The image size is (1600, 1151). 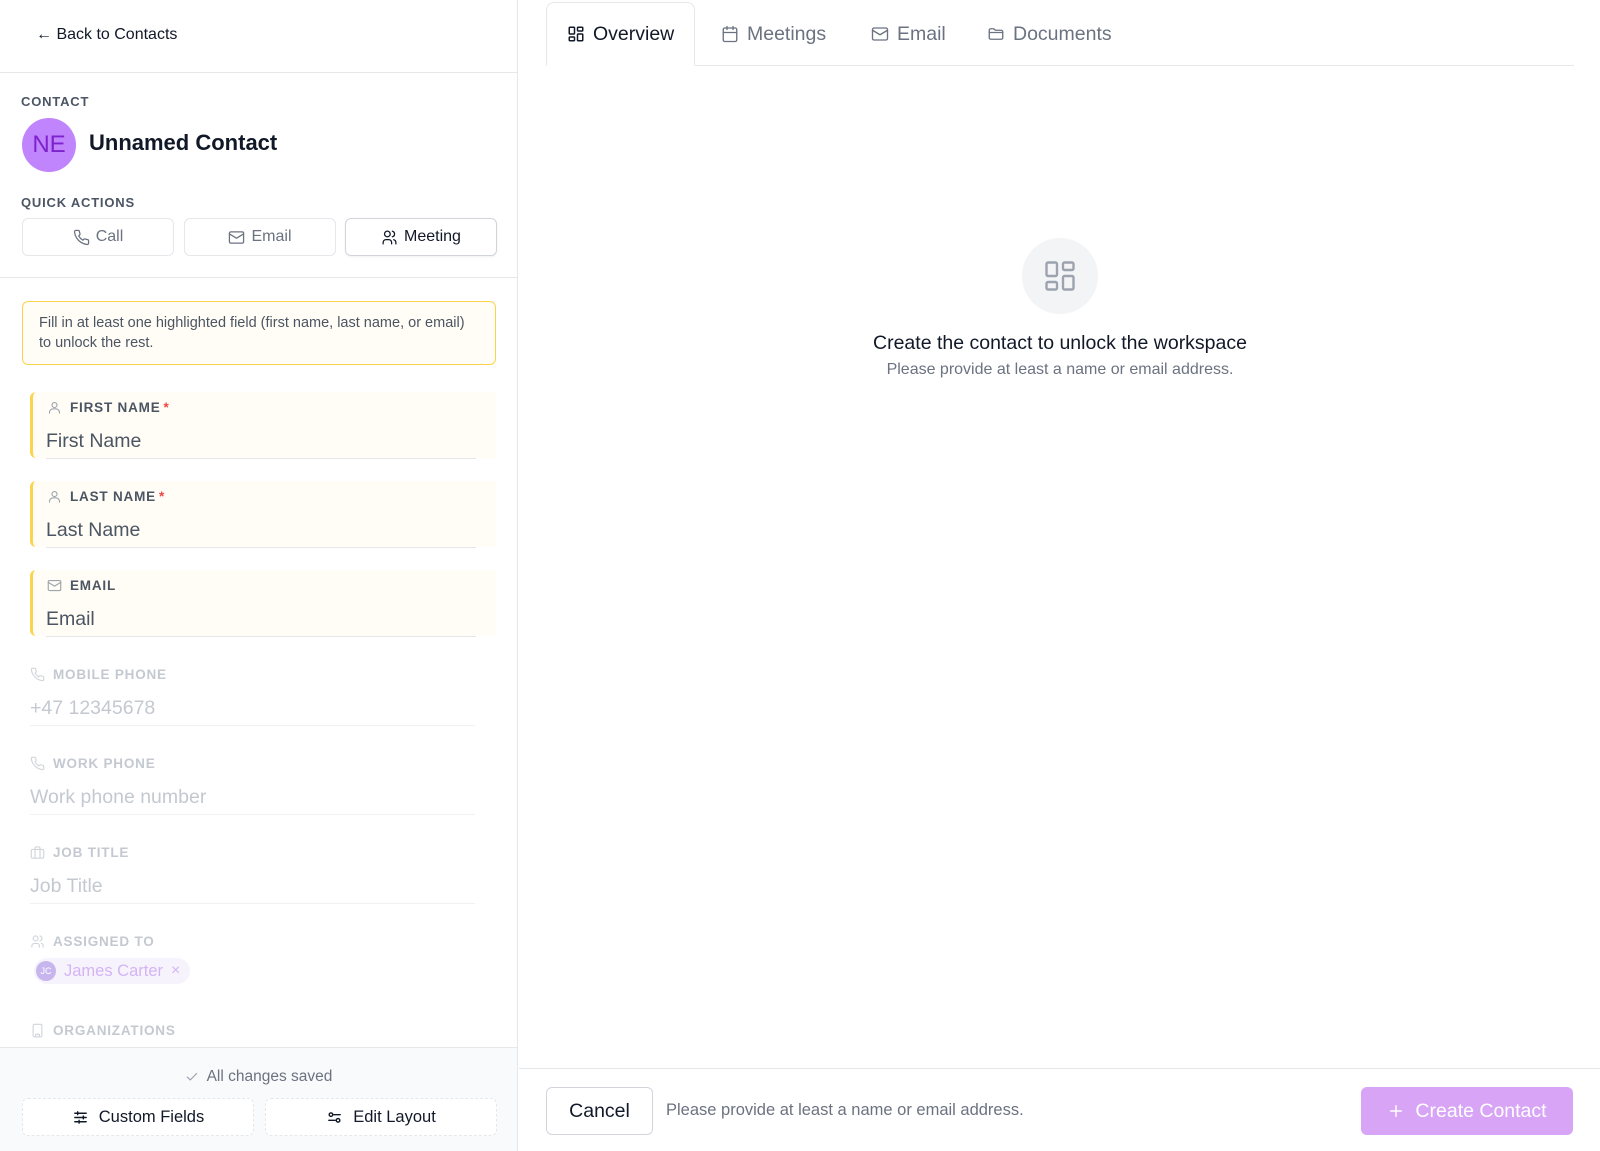 I want to click on back-to-contacts-link: ← Back to Contacts, so click(x=106, y=35).